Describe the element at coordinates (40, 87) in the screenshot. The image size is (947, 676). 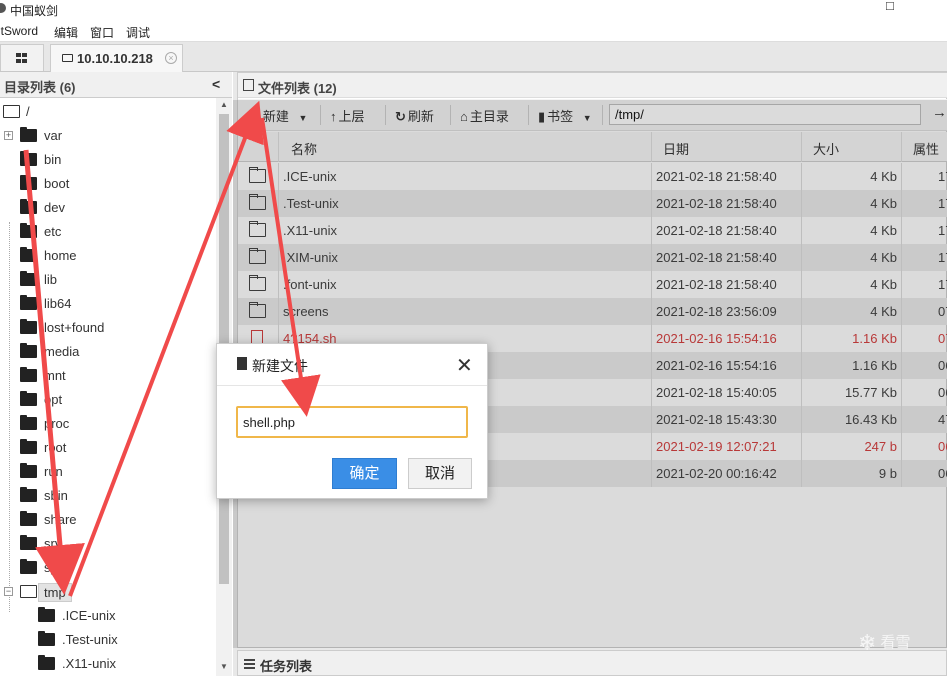
I see `directory-panel-title: 目录列表 (6)` at that location.